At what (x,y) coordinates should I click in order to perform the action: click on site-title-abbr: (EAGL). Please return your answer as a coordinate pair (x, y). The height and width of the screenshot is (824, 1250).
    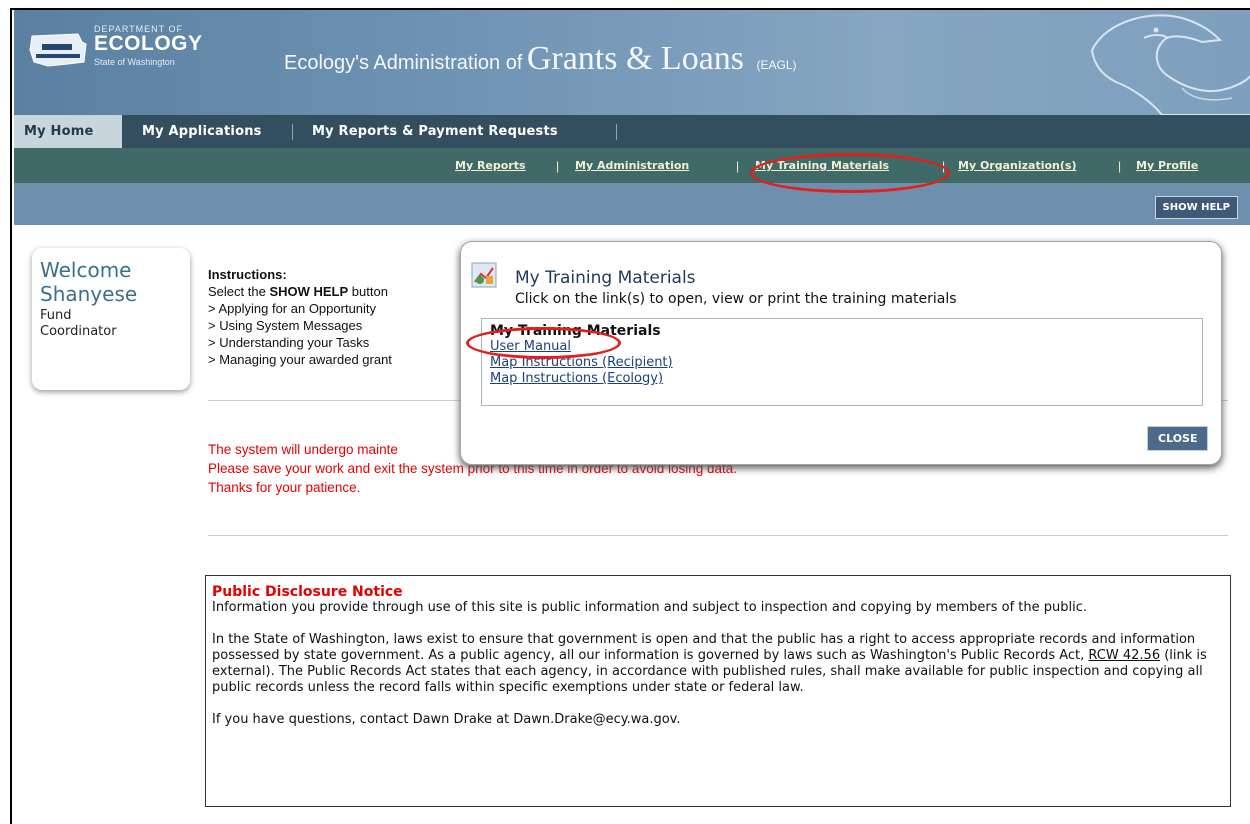
    Looking at the image, I should click on (776, 65).